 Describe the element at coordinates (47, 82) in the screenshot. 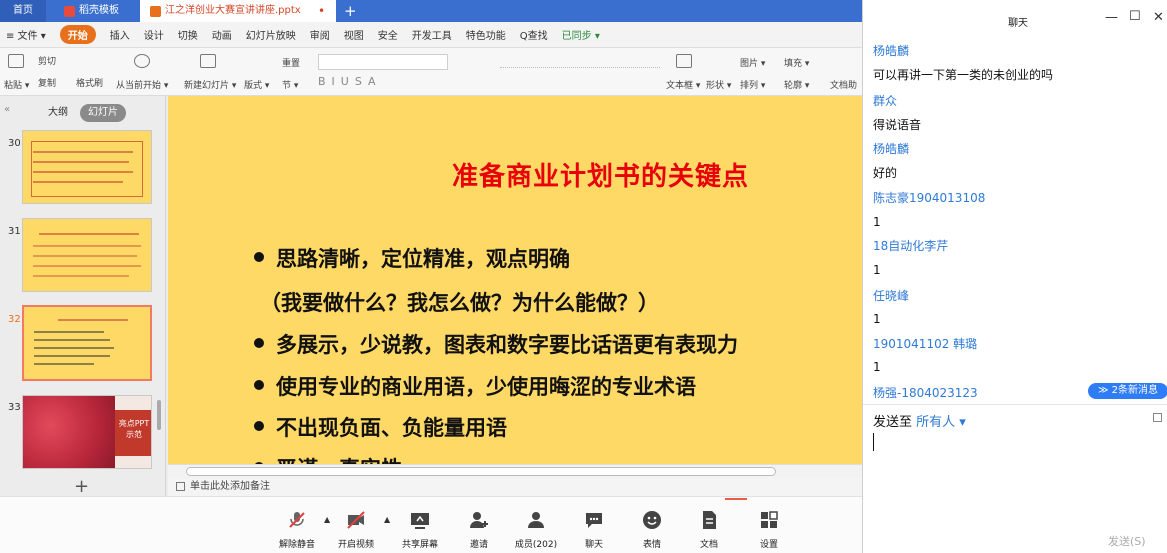

I see `copy-button: 复制` at that location.